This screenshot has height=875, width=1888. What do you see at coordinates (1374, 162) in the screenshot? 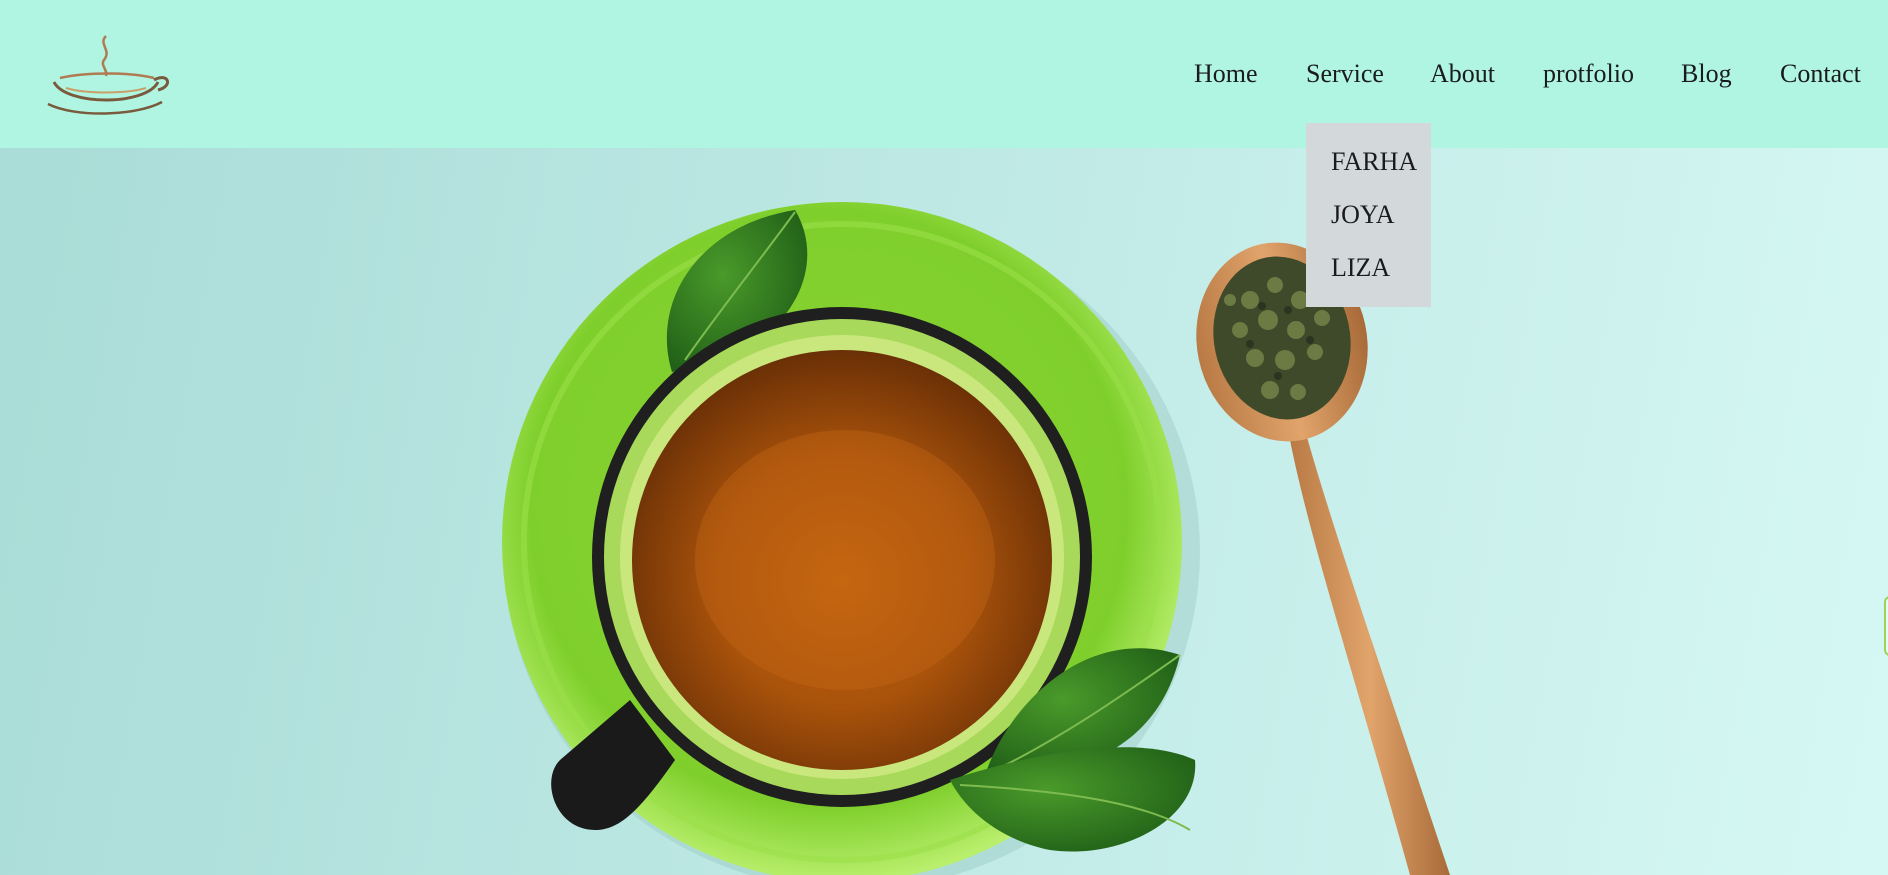
I see `dropdown-item-farha: FARHA` at bounding box center [1374, 162].